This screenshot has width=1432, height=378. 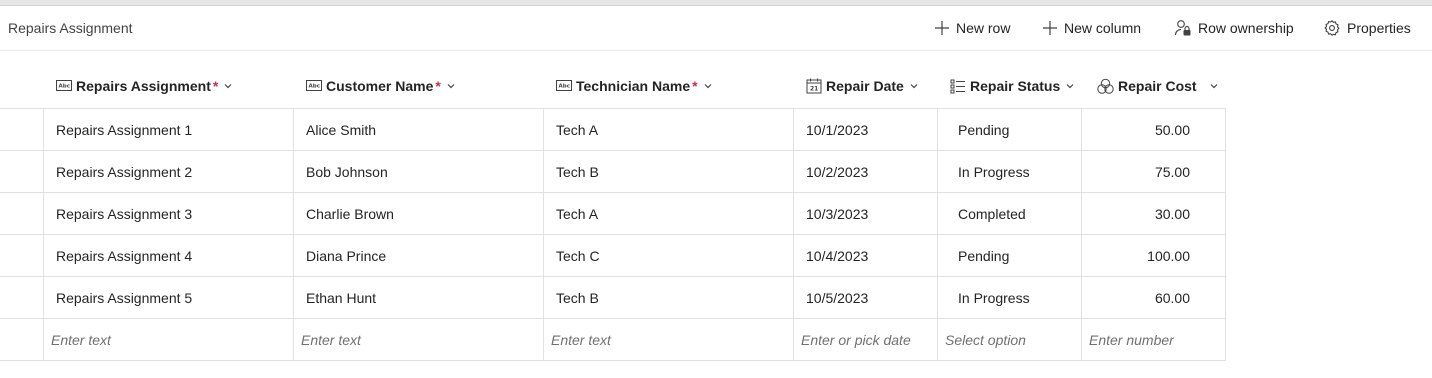 I want to click on table-cell: Repairs Assignment 2, so click(x=124, y=172).